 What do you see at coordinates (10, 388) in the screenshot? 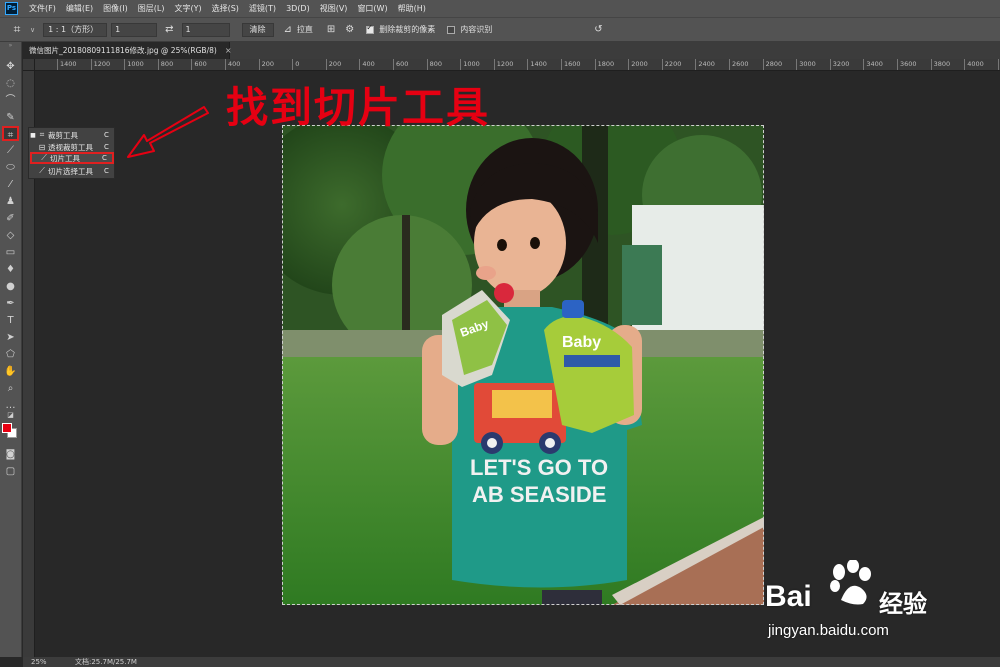
I see `zoom-icon: ⌕` at bounding box center [10, 388].